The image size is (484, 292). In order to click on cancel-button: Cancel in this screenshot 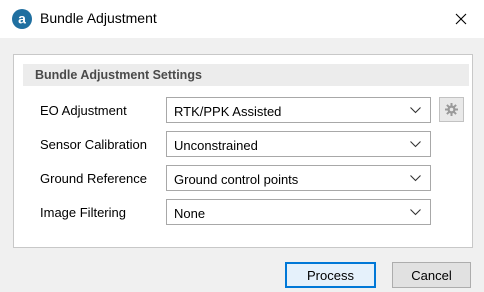, I will do `click(431, 275)`.